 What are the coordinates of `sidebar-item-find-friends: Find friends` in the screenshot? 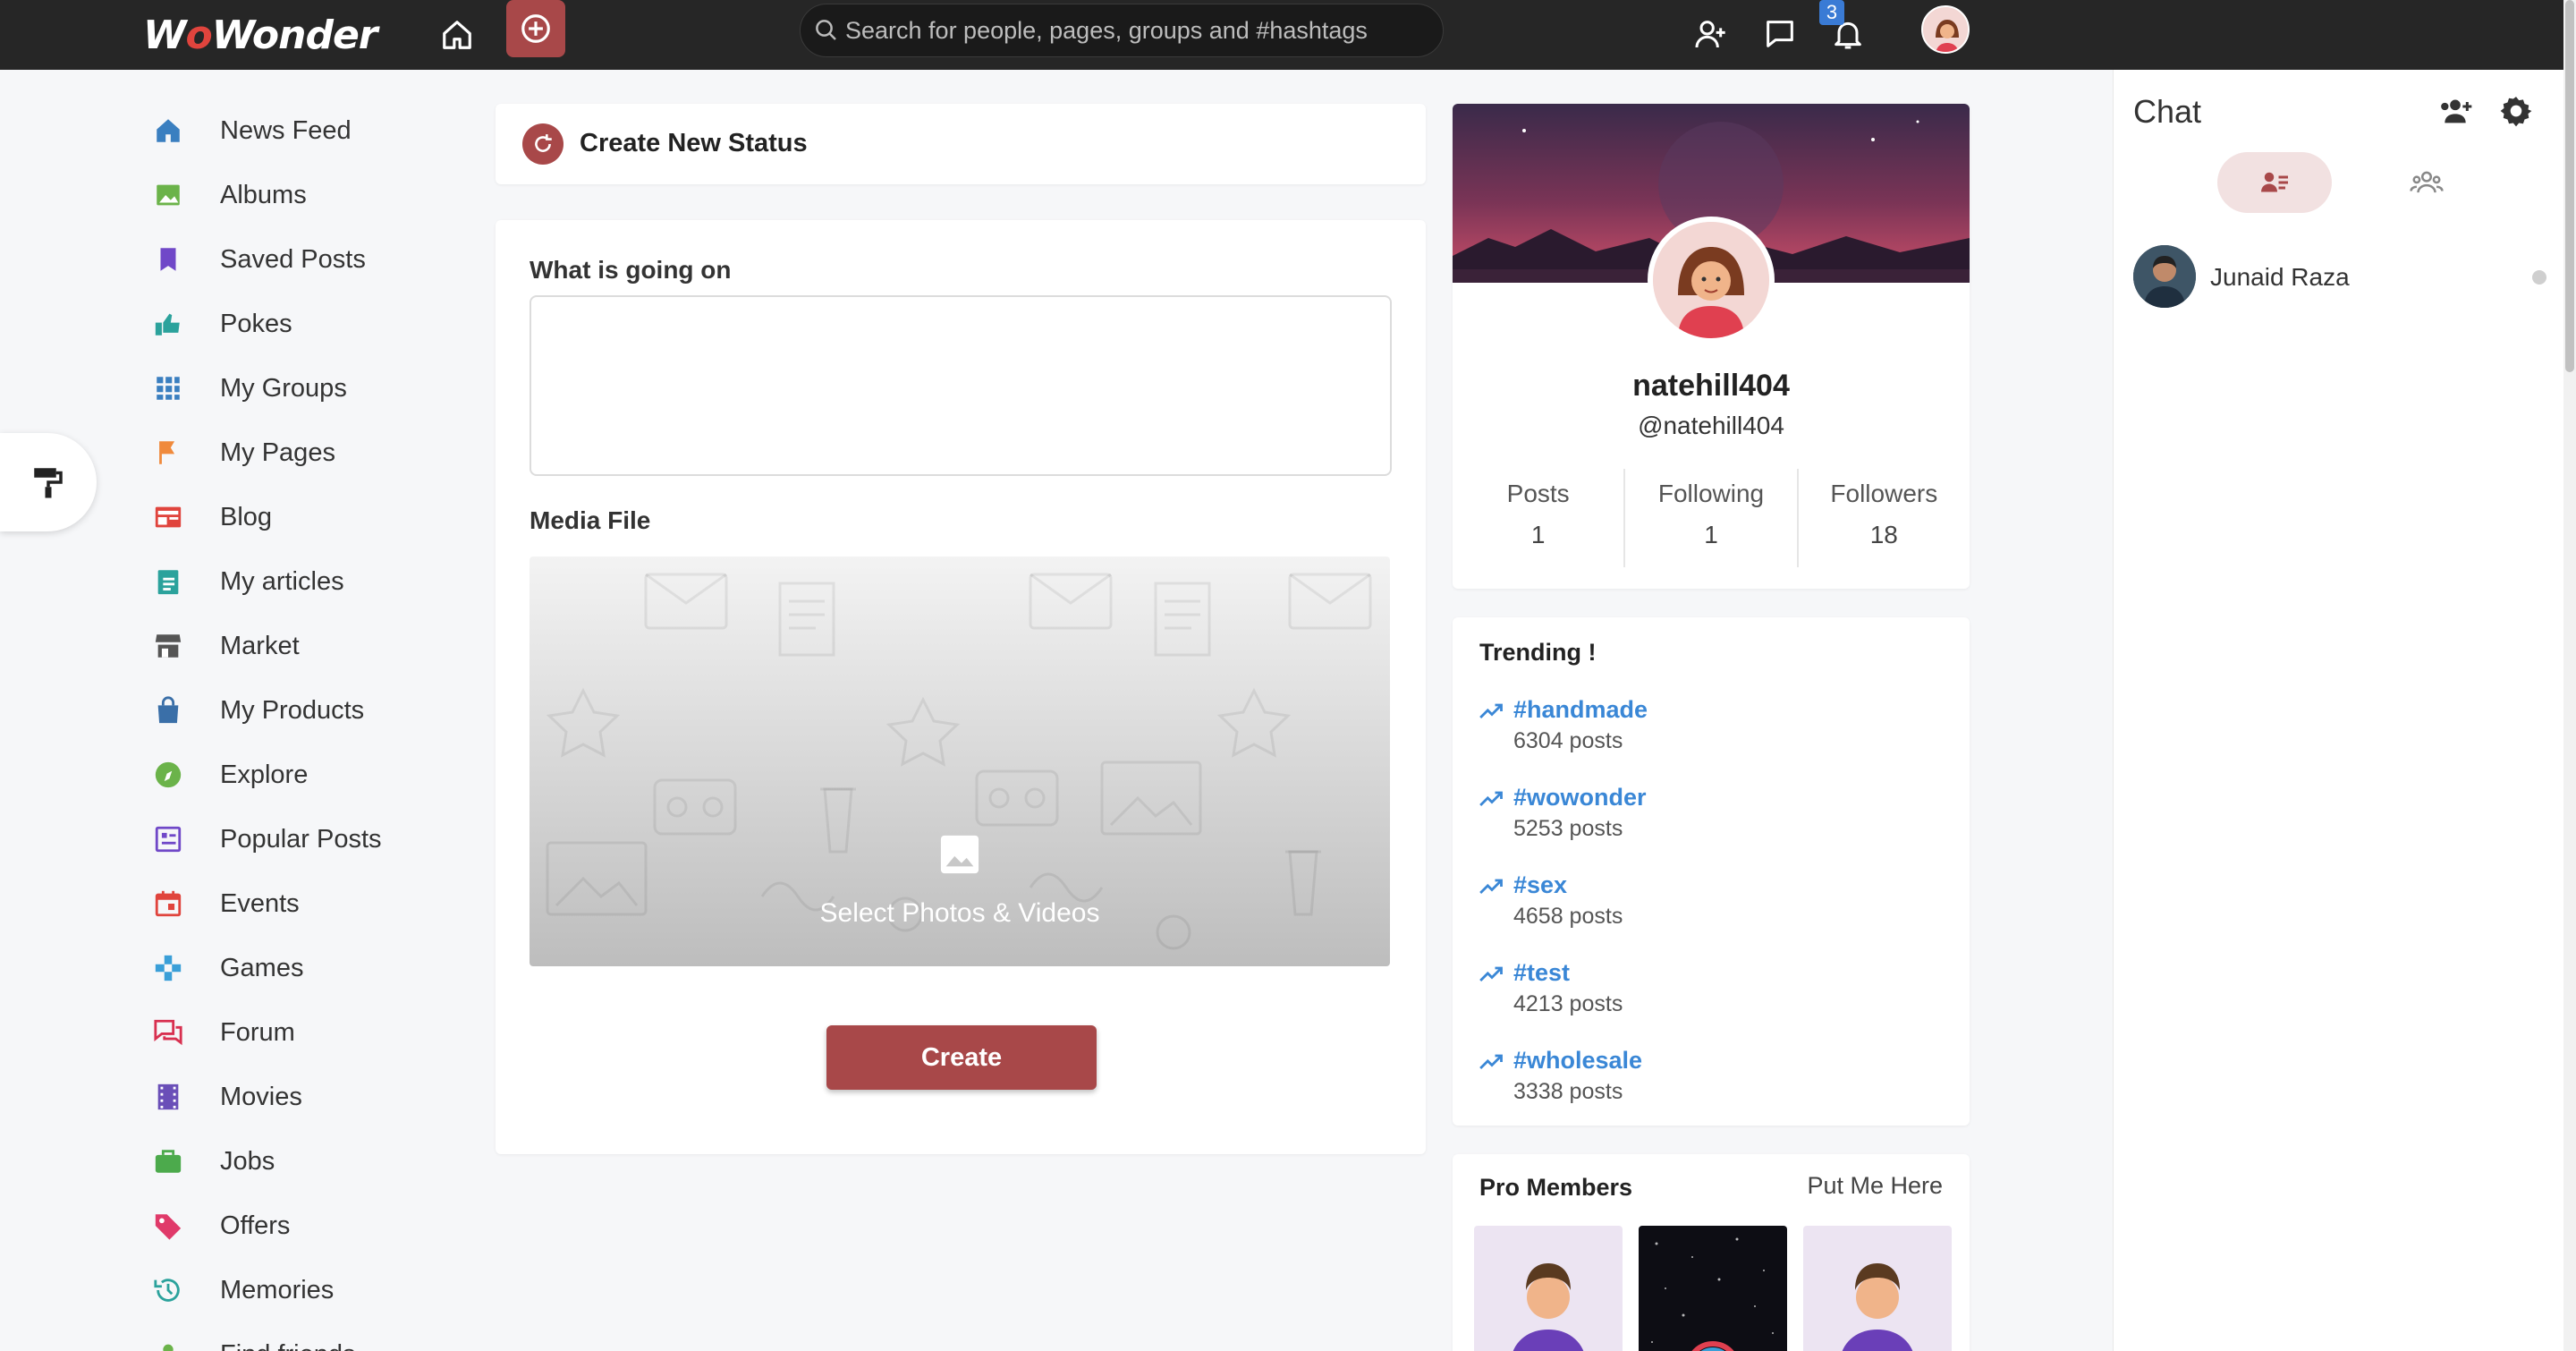 It's located at (308, 1336).